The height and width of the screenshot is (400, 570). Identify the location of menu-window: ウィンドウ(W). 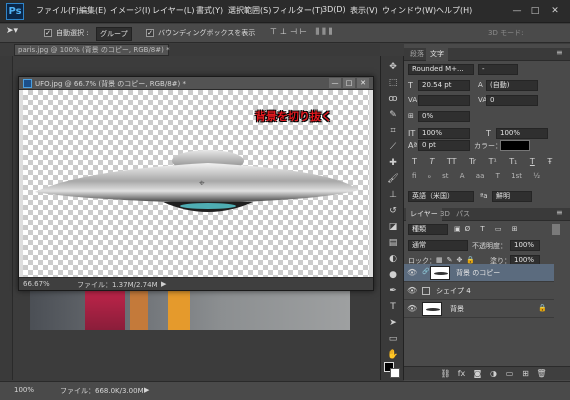
(409, 10).